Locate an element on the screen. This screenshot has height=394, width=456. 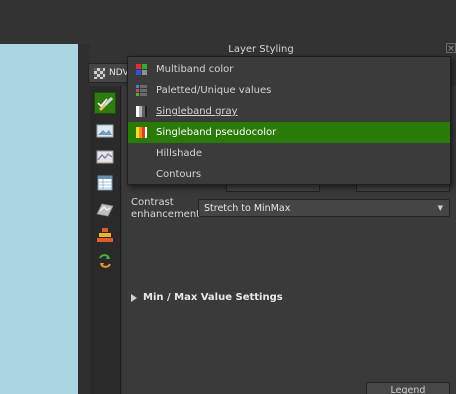
minmax-settings-toggle: Min / Max Value Settings is located at coordinates (207, 297).